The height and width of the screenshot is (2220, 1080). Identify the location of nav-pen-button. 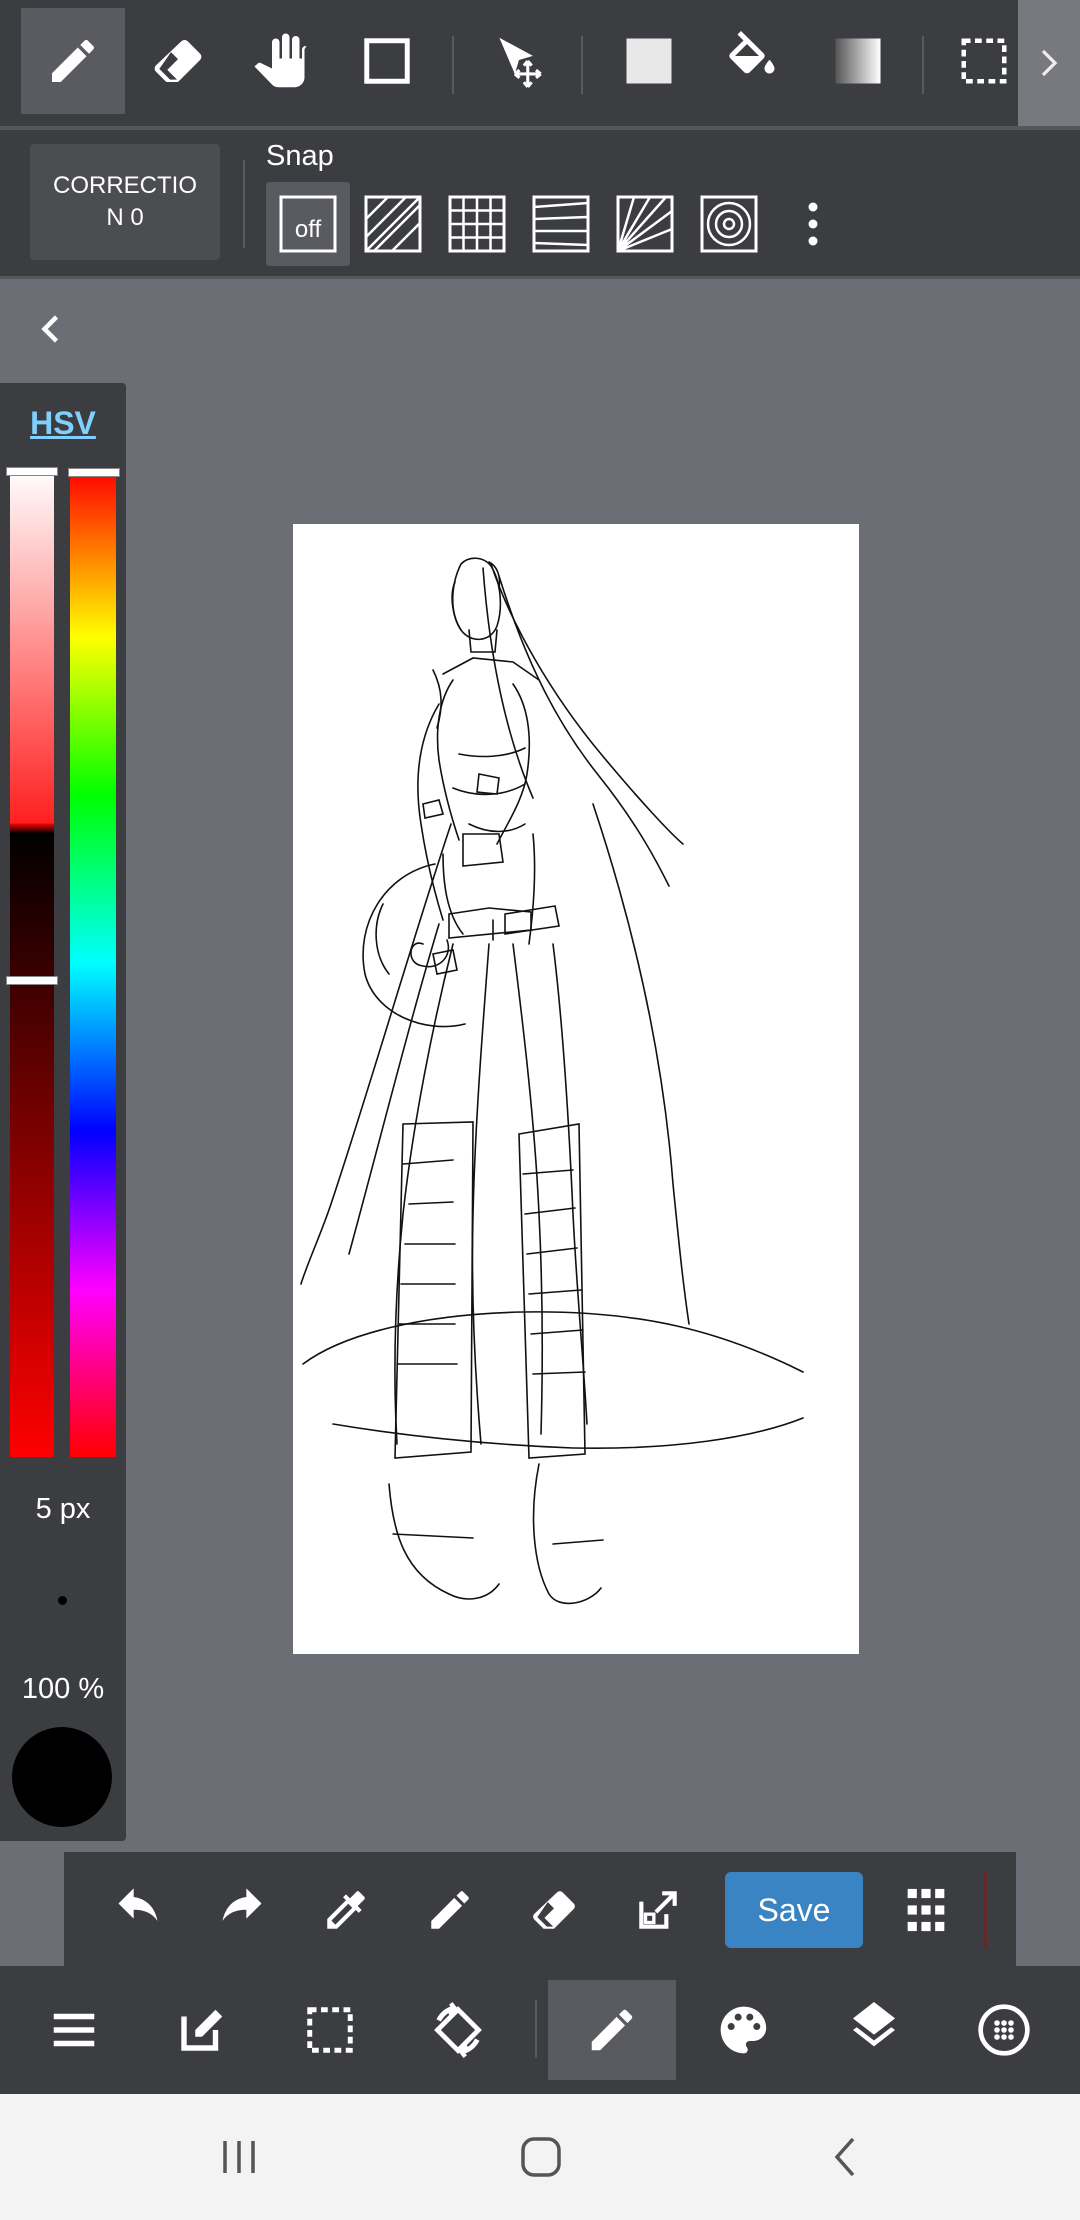
(612, 2030).